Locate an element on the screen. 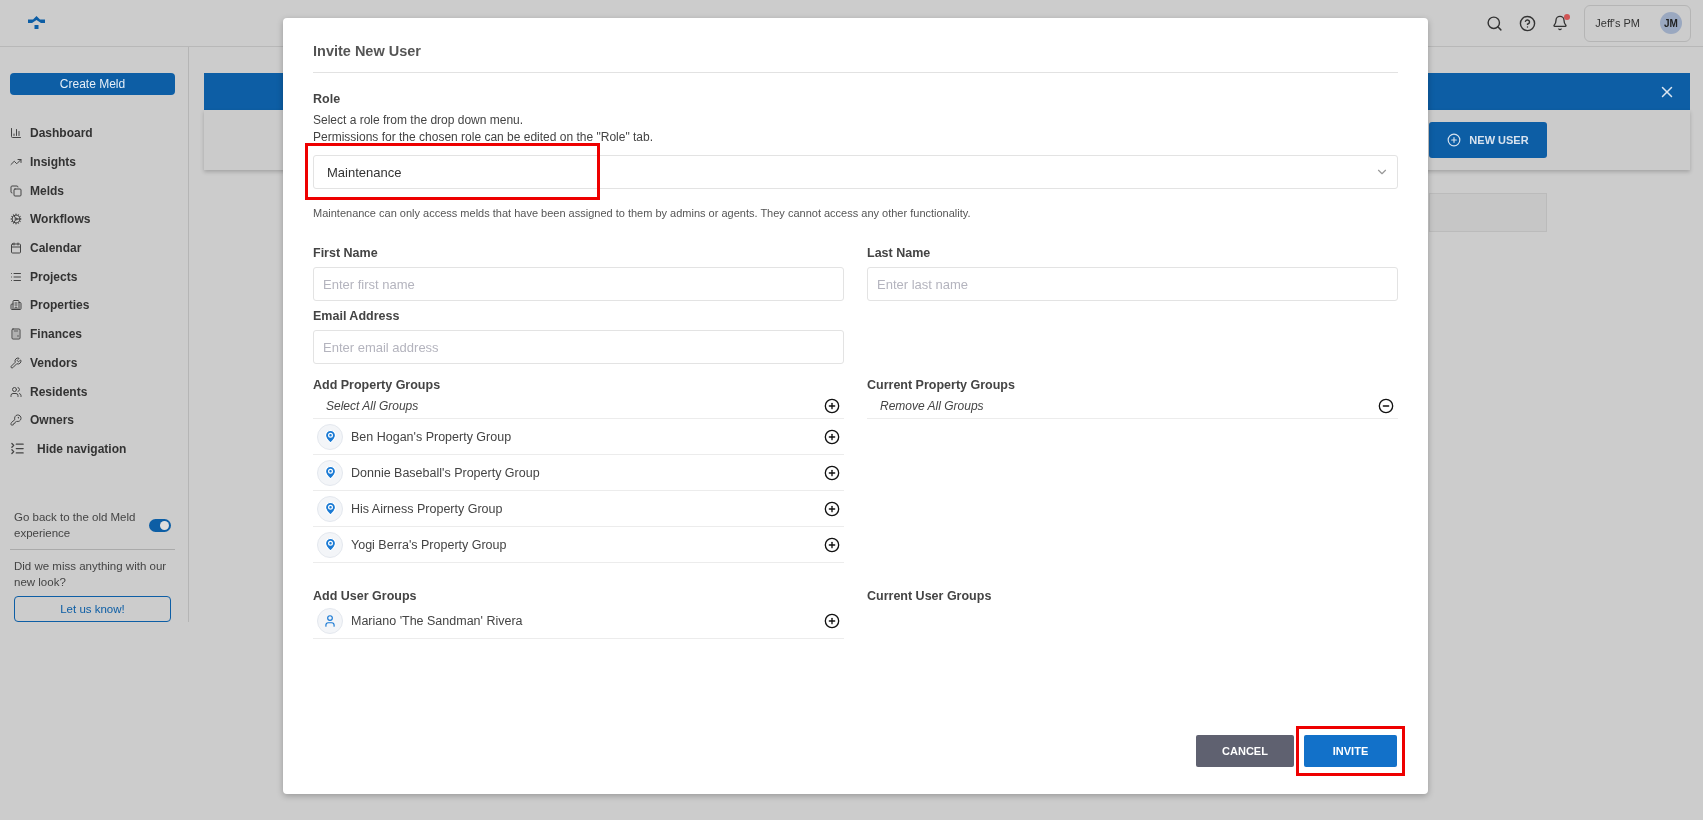  help-icon is located at coordinates (1528, 23).